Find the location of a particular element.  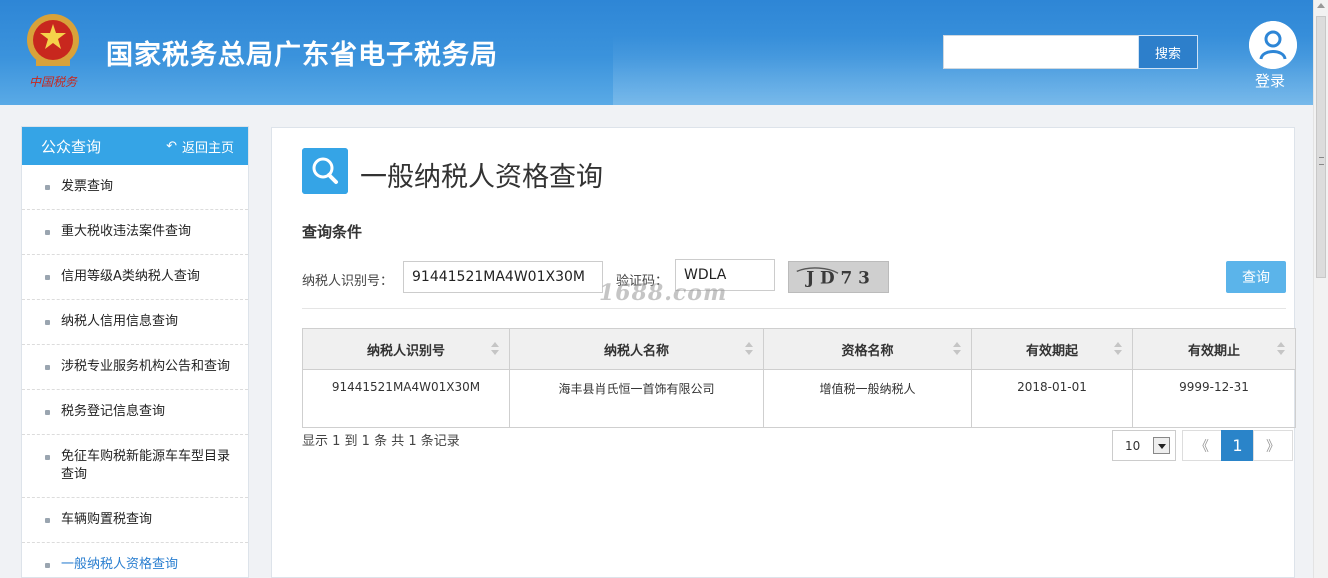

sidebar-header: 公众查询 ↶ 返回主页 is located at coordinates (135, 146).